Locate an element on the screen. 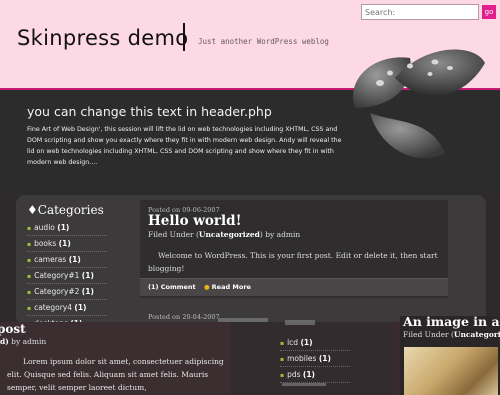  post-category-link: Uncategorized is located at coordinates (229, 234).